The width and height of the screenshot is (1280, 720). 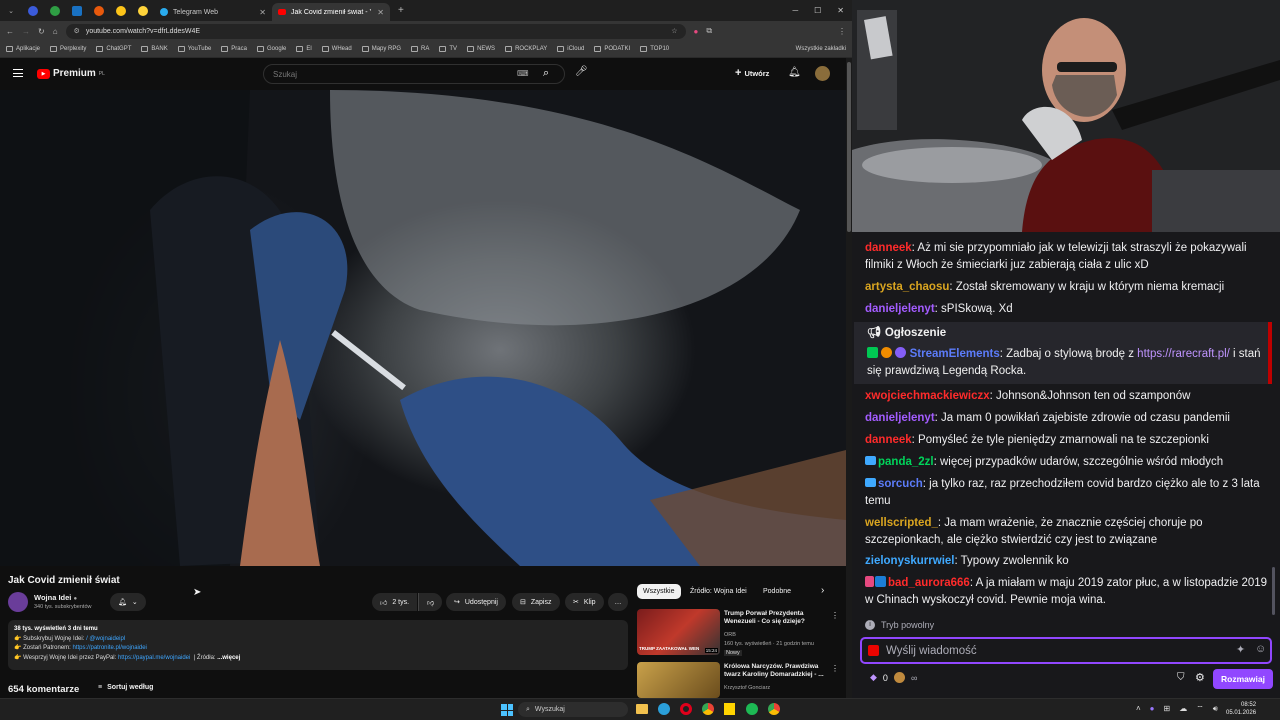 What do you see at coordinates (822, 590) in the screenshot?
I see `chevron-right-icon: ›` at bounding box center [822, 590].